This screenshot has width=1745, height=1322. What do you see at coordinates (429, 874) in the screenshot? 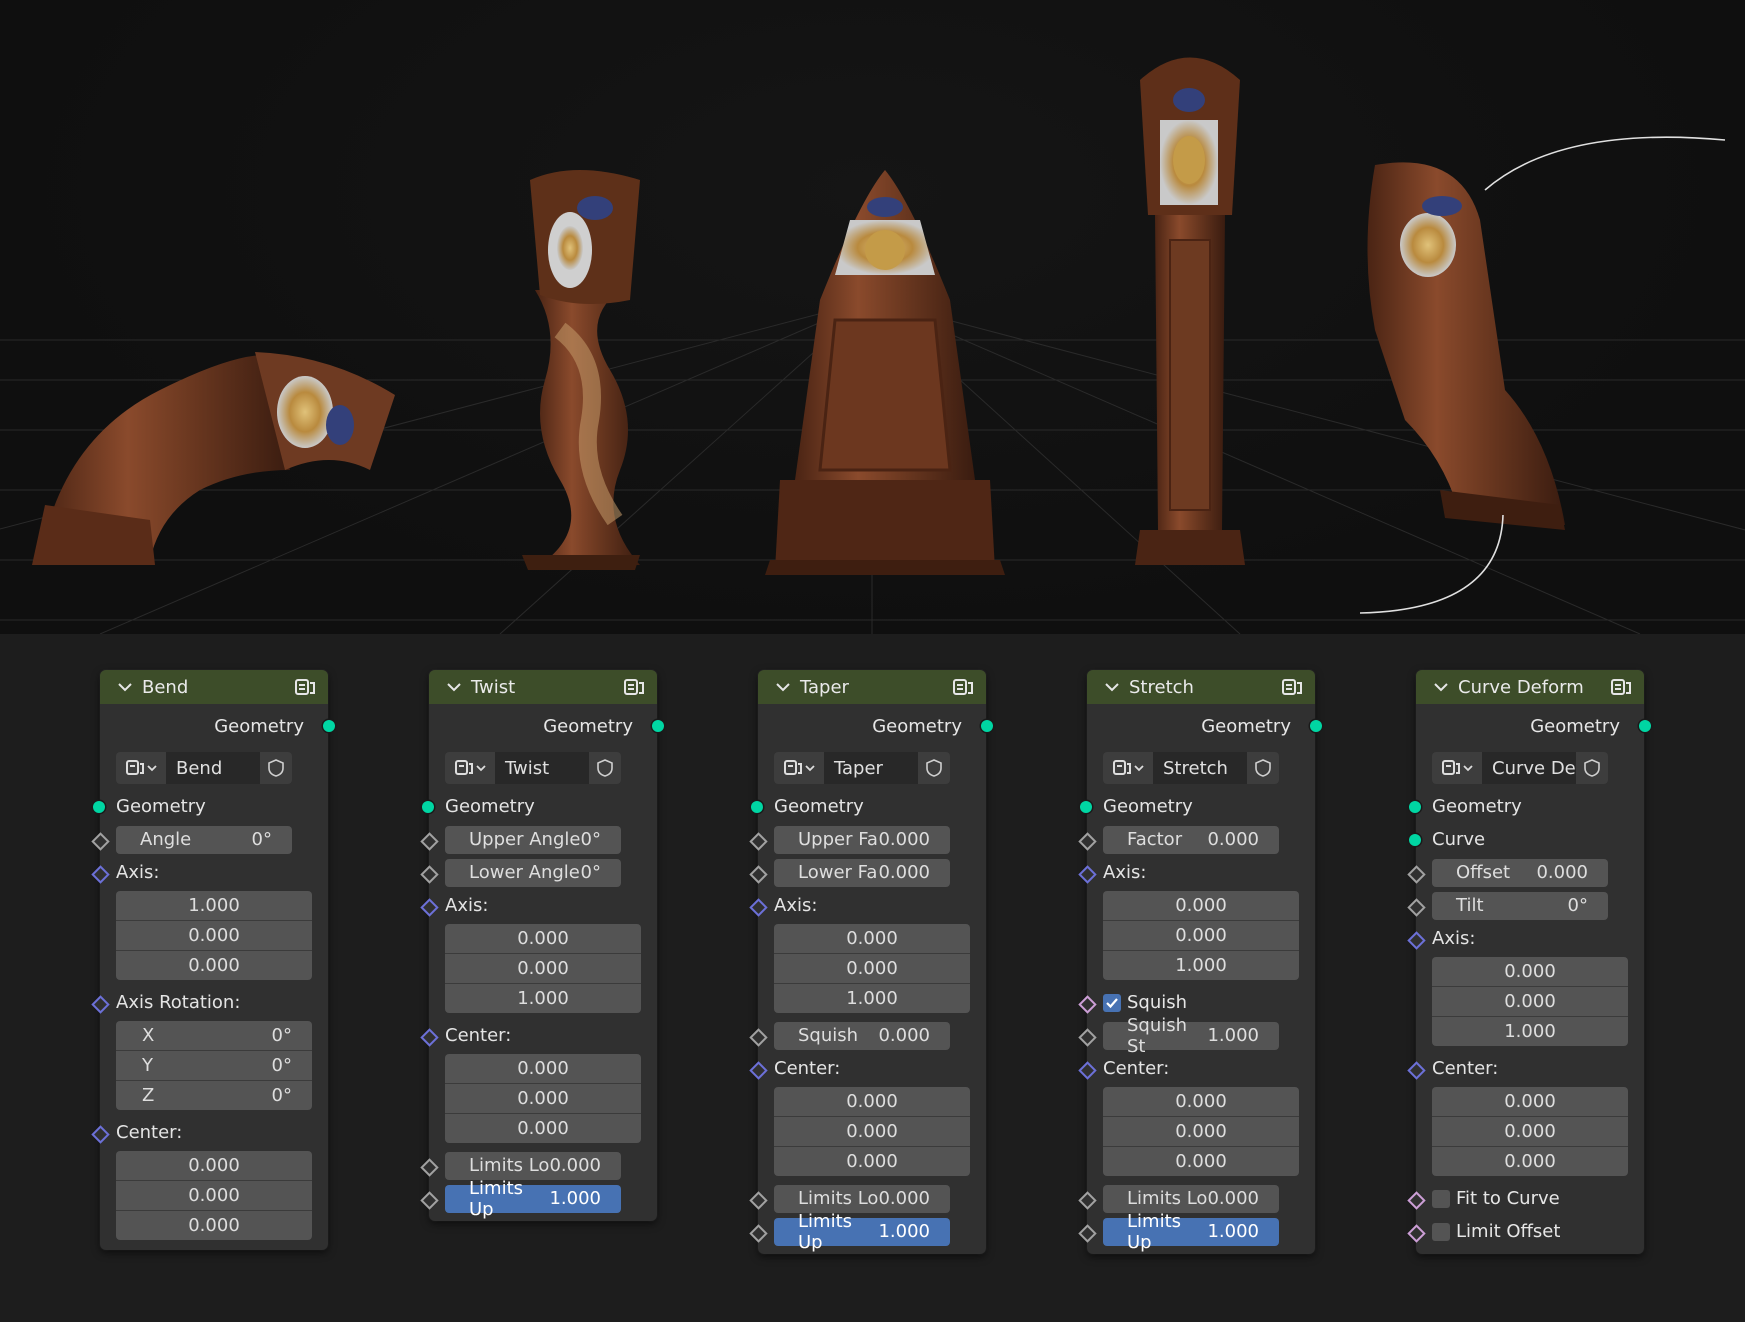
I see `lower-angle-socket` at bounding box center [429, 874].